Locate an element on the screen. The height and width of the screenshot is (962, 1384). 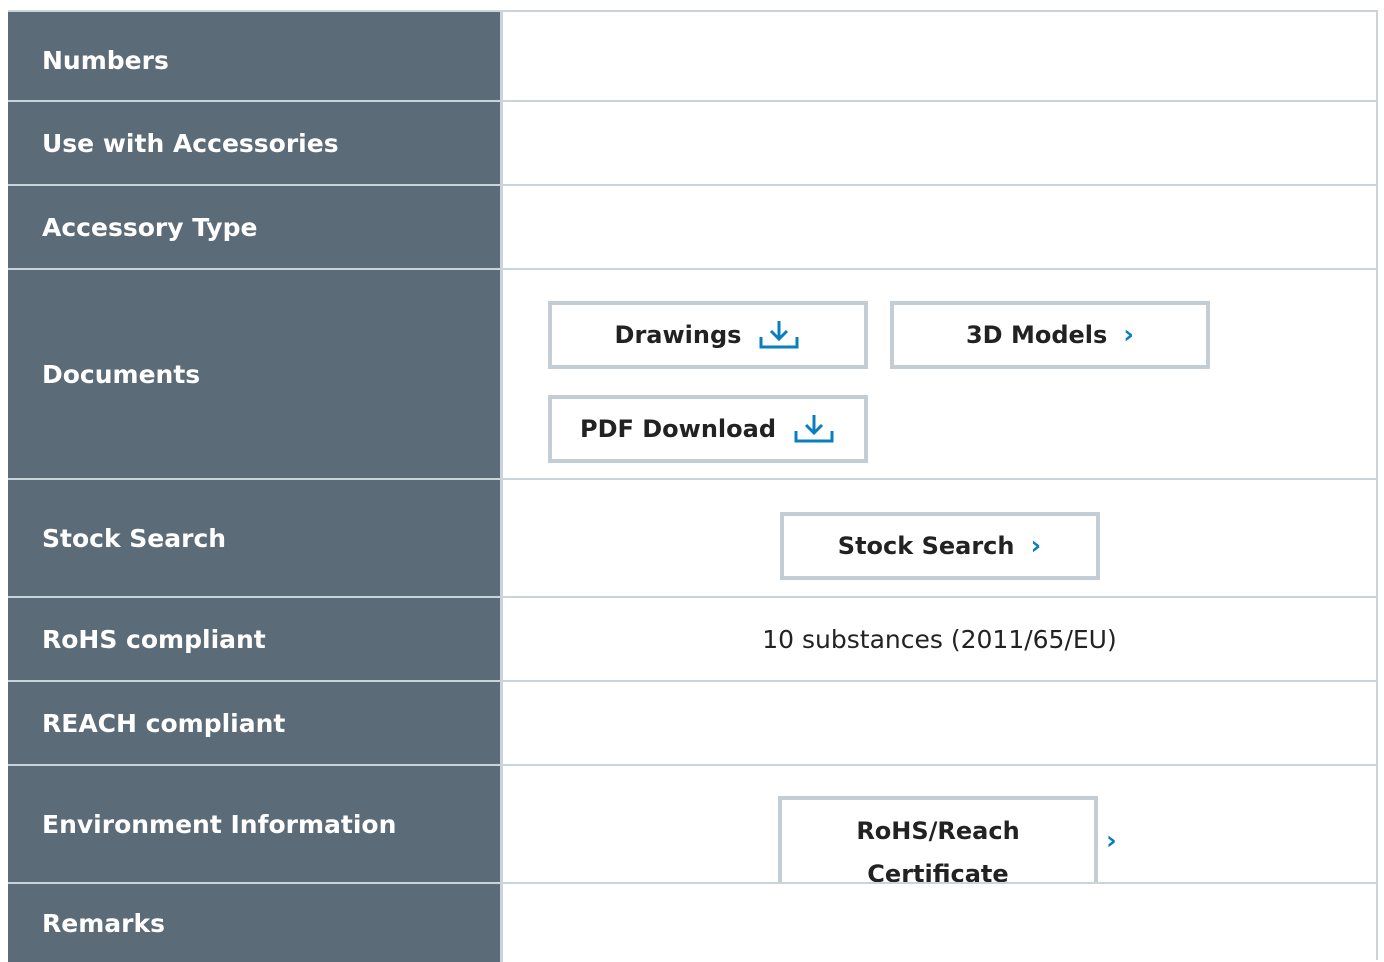
row-remarks: Remarks is located at coordinates (692, 923).